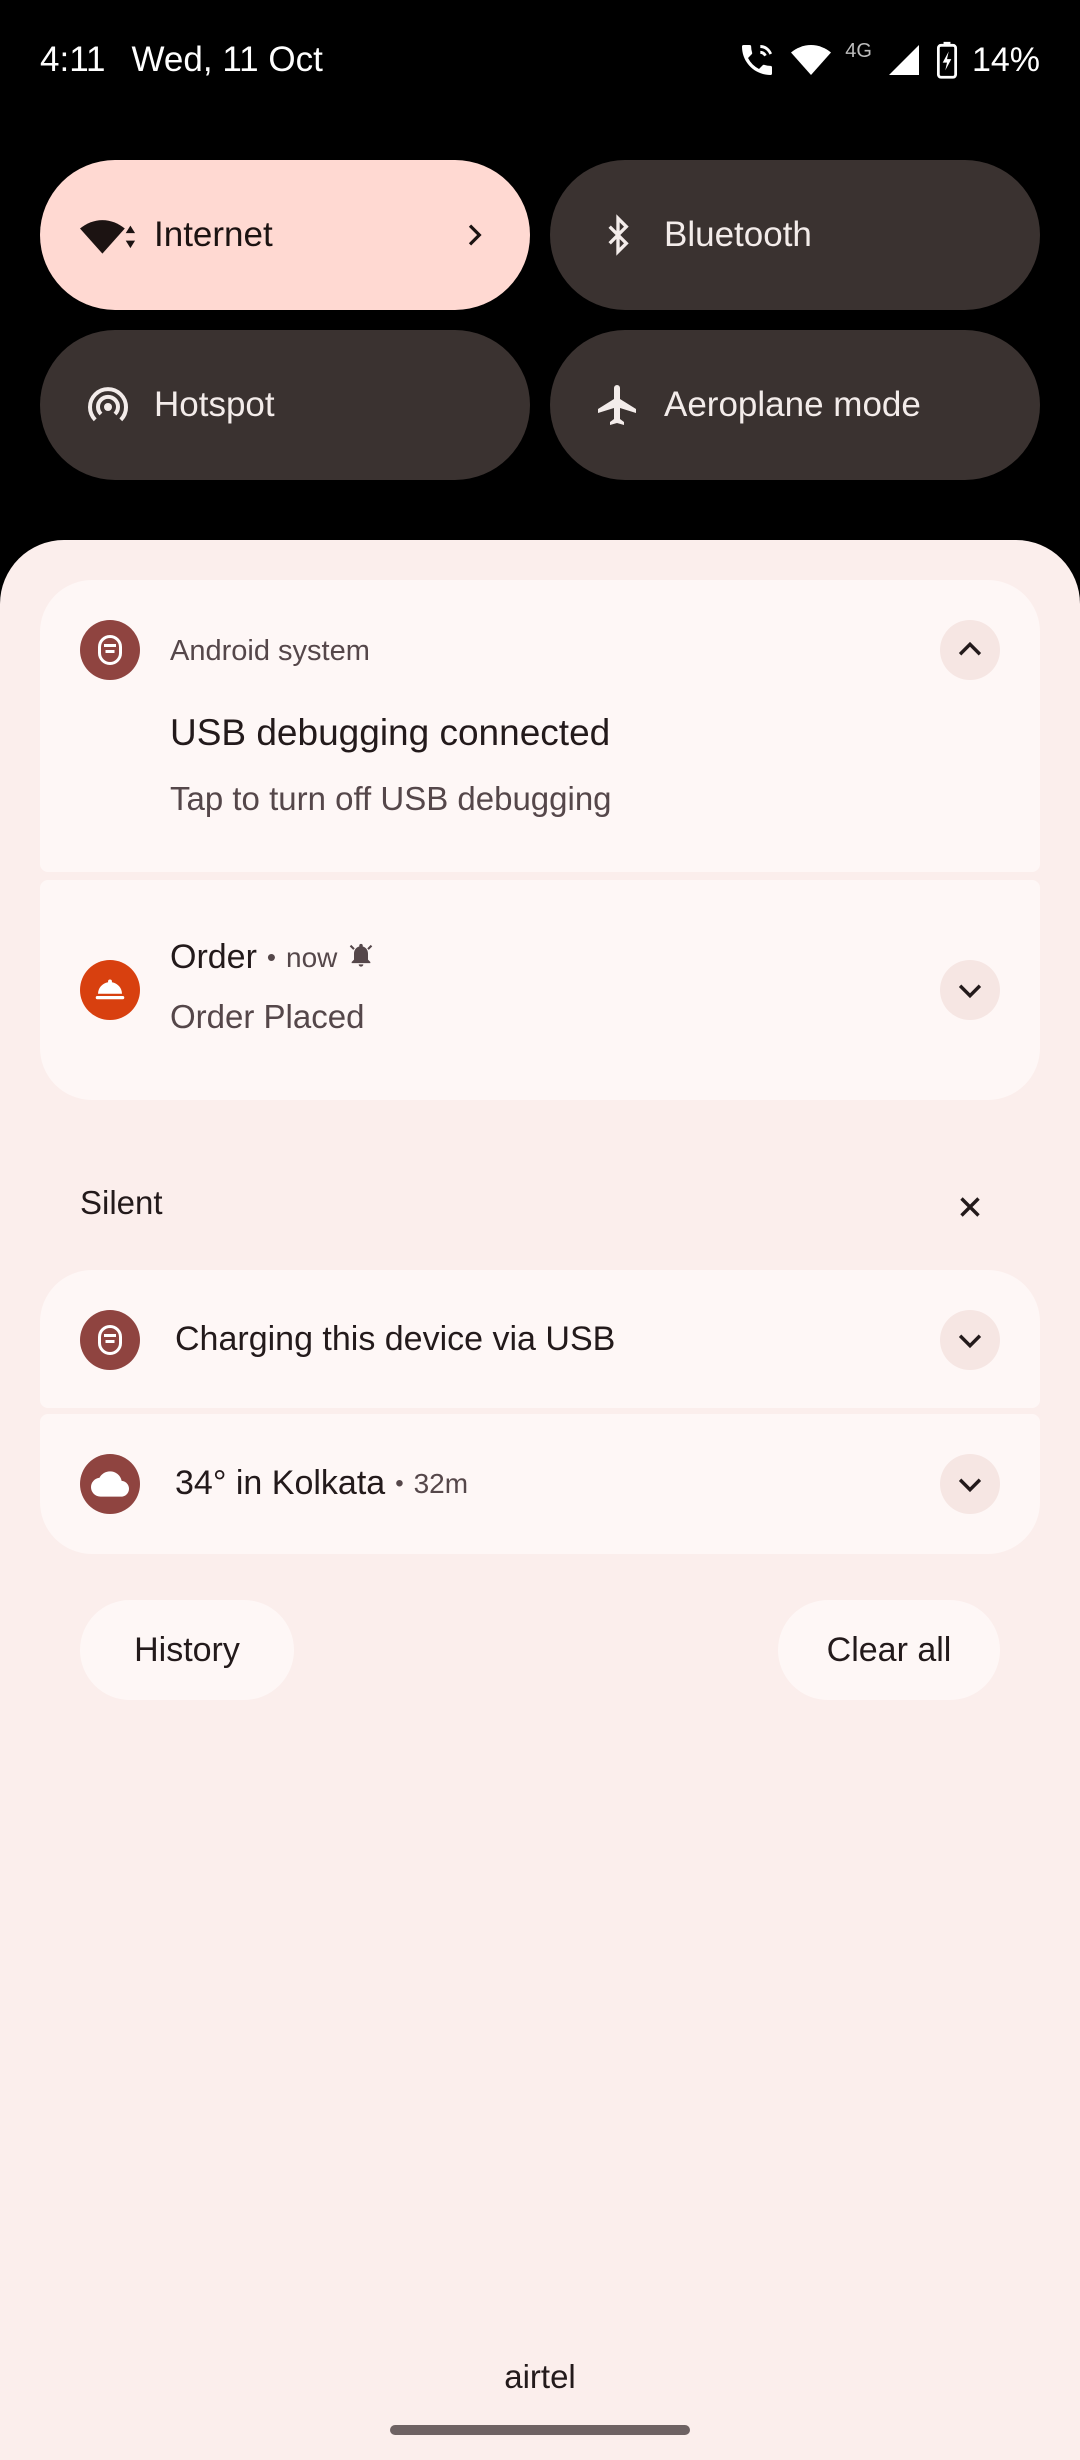  I want to click on tile-aeroplane-label: Aeroplane mode, so click(792, 404).